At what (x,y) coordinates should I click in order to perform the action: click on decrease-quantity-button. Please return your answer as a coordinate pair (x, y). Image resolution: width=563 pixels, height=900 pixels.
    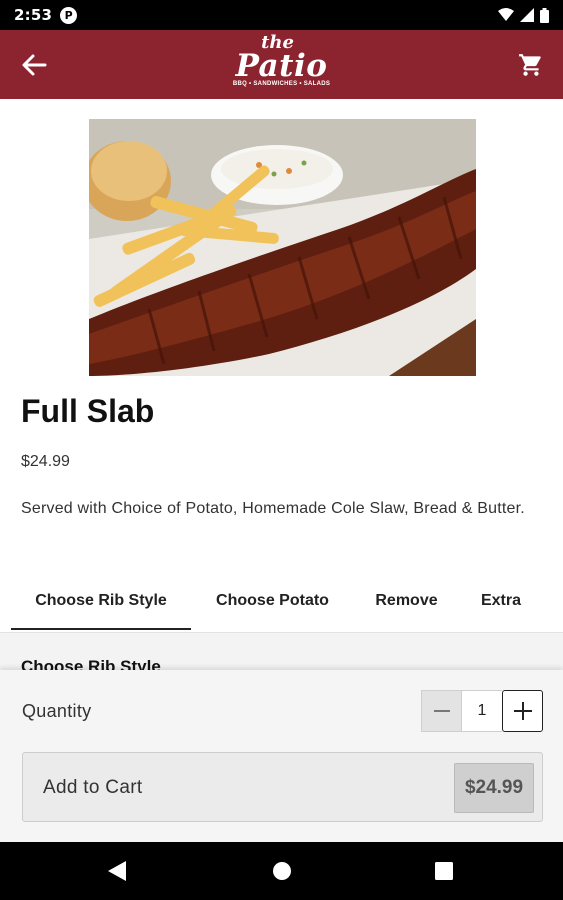
    Looking at the image, I should click on (441, 711).